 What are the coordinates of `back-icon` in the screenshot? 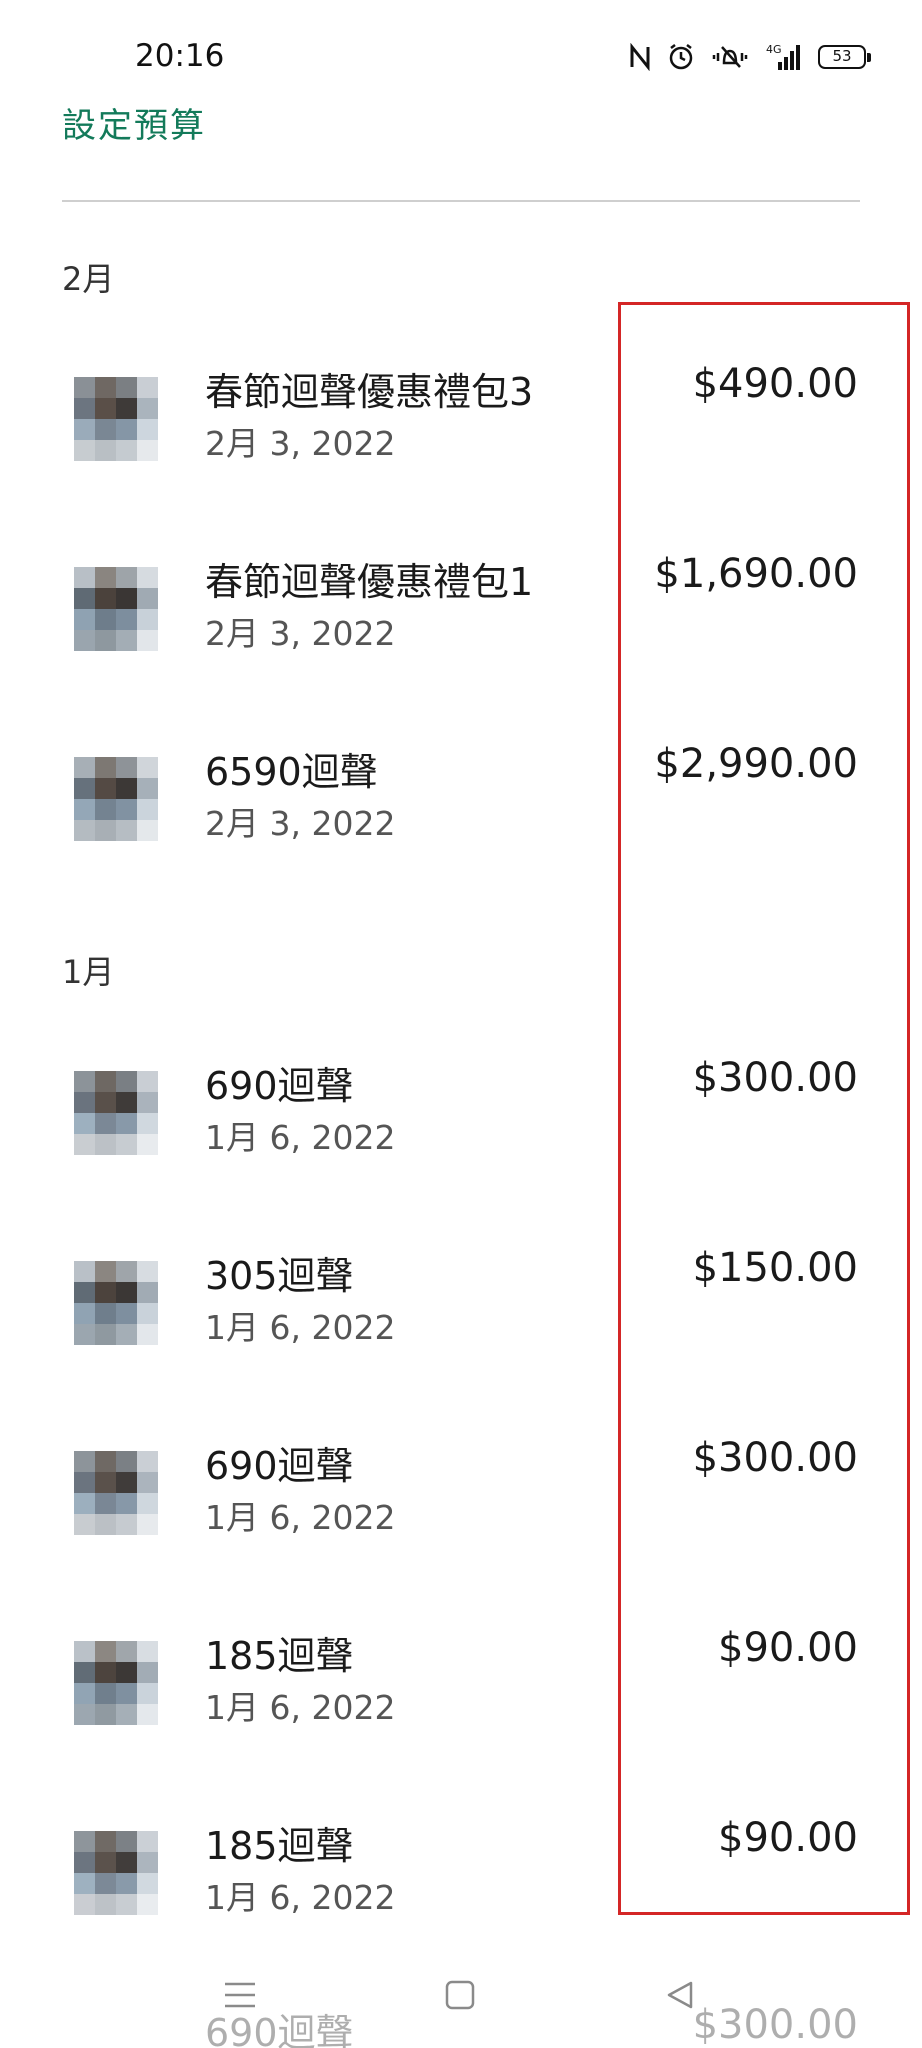 It's located at (680, 1995).